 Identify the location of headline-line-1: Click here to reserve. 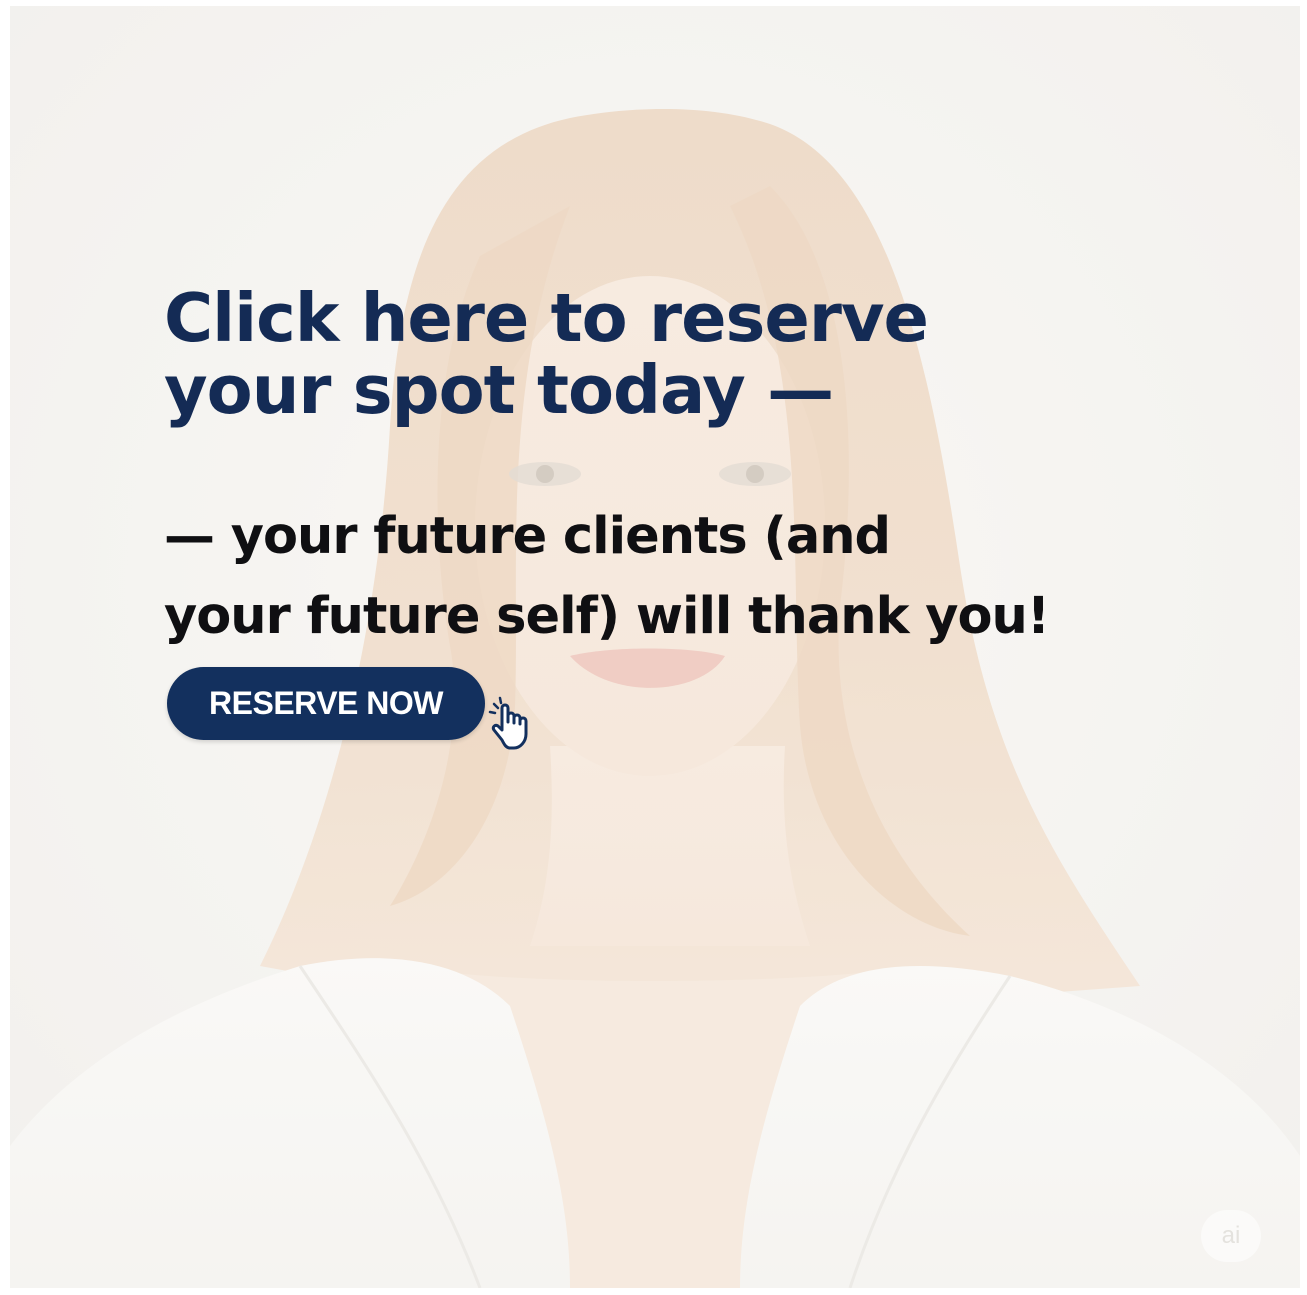
(546, 318).